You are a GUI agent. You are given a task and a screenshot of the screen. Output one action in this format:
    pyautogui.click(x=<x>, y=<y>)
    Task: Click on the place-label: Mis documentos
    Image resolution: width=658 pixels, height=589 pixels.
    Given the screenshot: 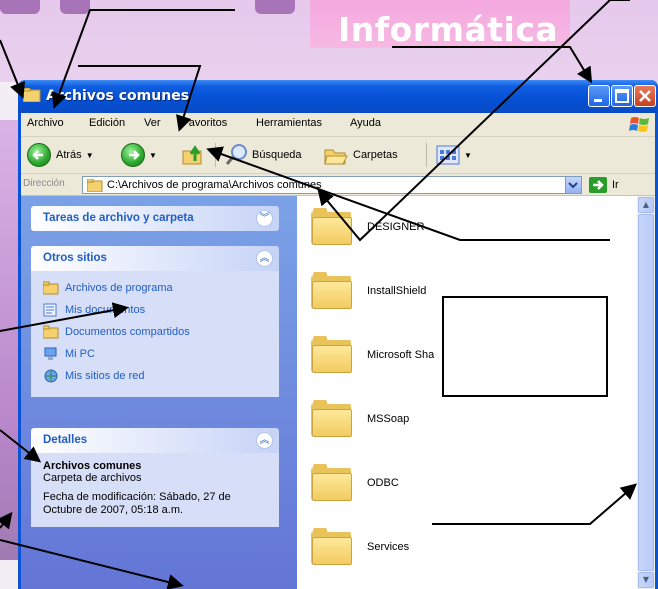 What is the action you would take?
    pyautogui.click(x=105, y=310)
    